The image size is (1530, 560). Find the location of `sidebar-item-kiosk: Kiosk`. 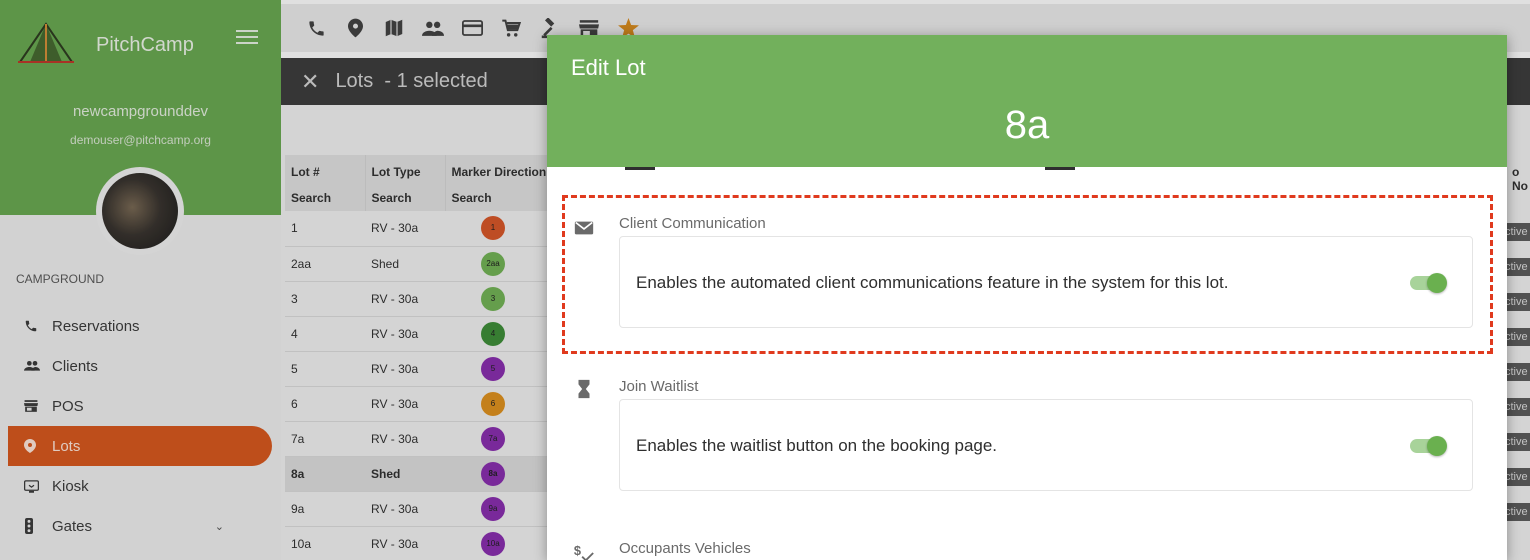

sidebar-item-kiosk: Kiosk is located at coordinates (140, 486).